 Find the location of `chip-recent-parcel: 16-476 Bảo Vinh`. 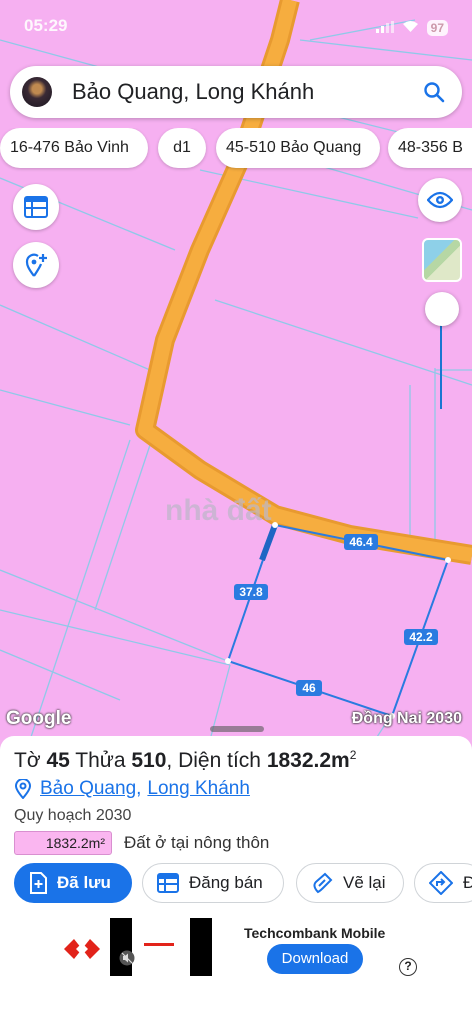

chip-recent-parcel: 16-476 Bảo Vinh is located at coordinates (74, 148).